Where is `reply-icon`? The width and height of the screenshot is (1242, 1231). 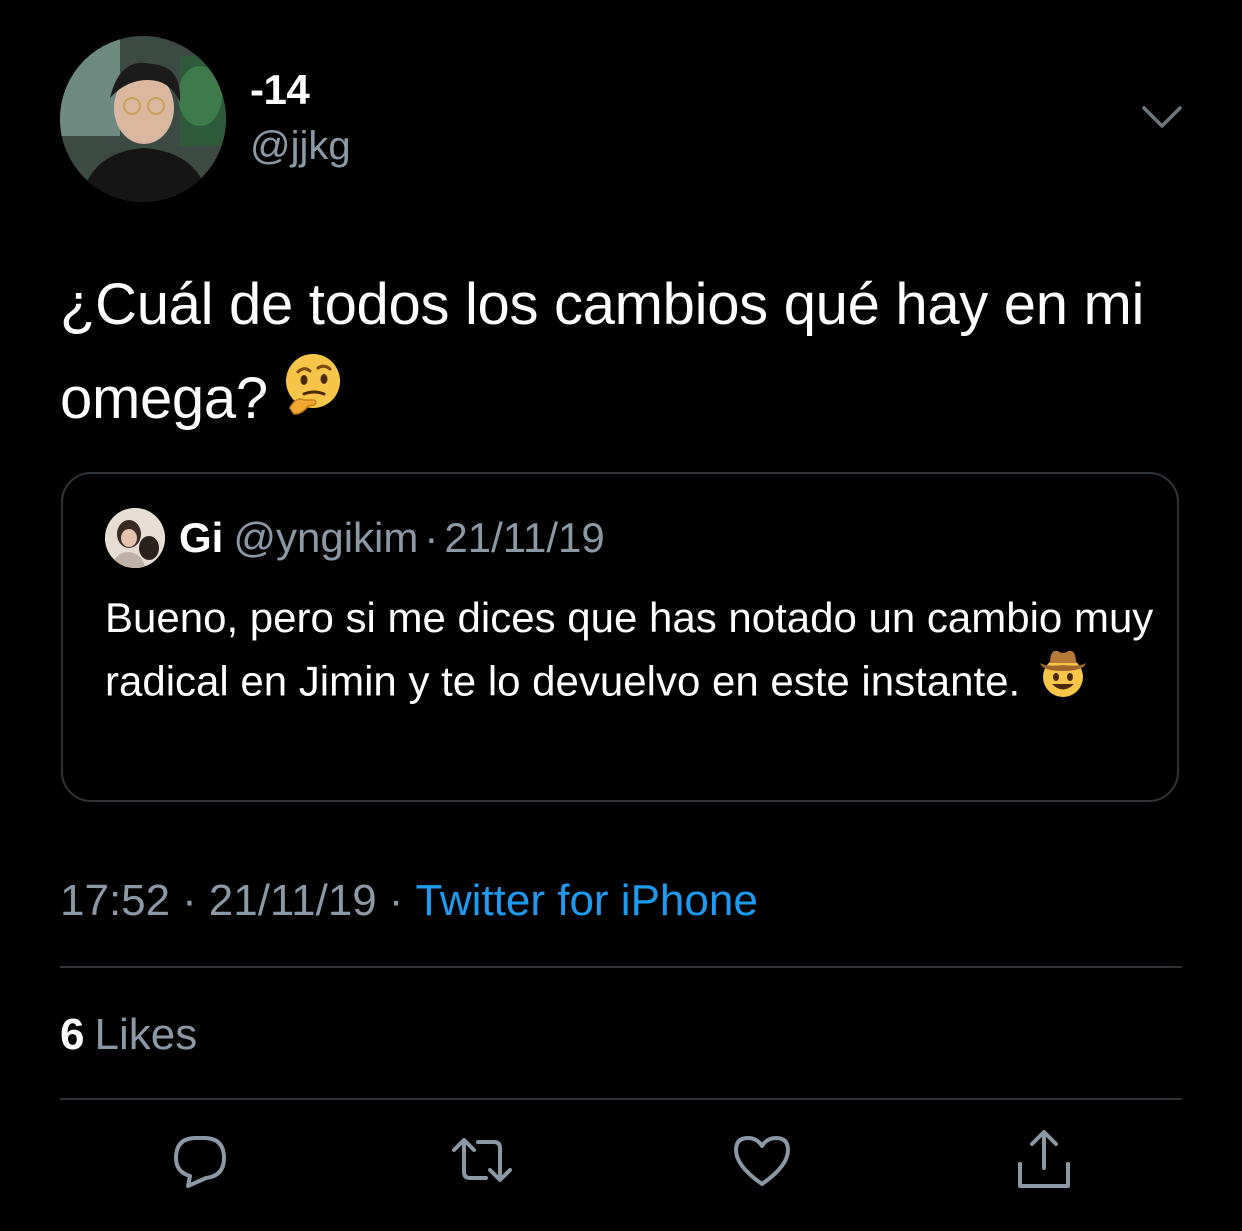 reply-icon is located at coordinates (200, 1162).